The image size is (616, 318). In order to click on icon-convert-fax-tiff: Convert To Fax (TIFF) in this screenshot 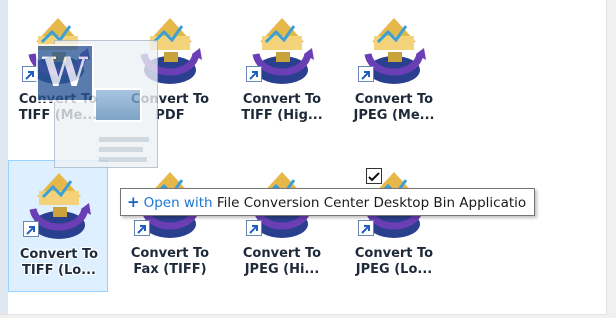, I will do `click(170, 226)`.